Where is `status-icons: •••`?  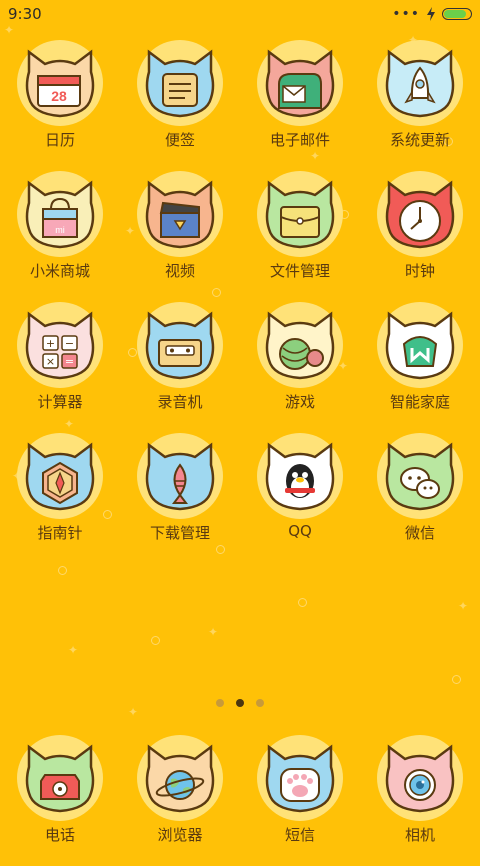
status-icons: ••• is located at coordinates (432, 14).